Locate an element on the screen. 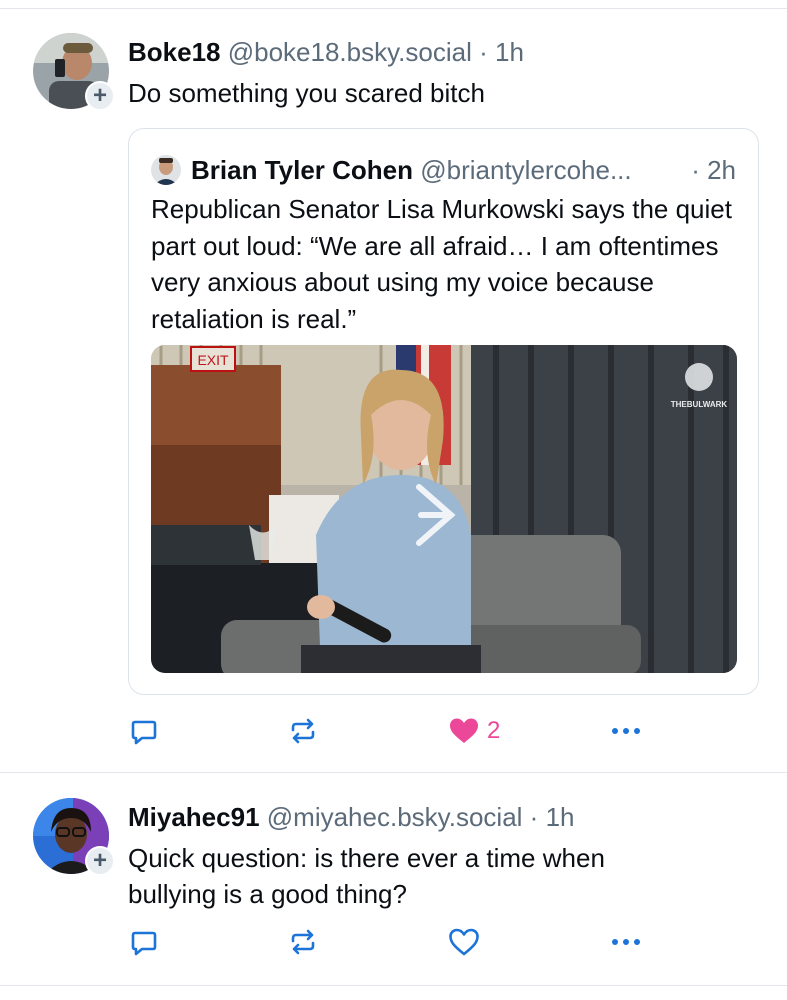  author-name: Miyahec91 is located at coordinates (194, 817).